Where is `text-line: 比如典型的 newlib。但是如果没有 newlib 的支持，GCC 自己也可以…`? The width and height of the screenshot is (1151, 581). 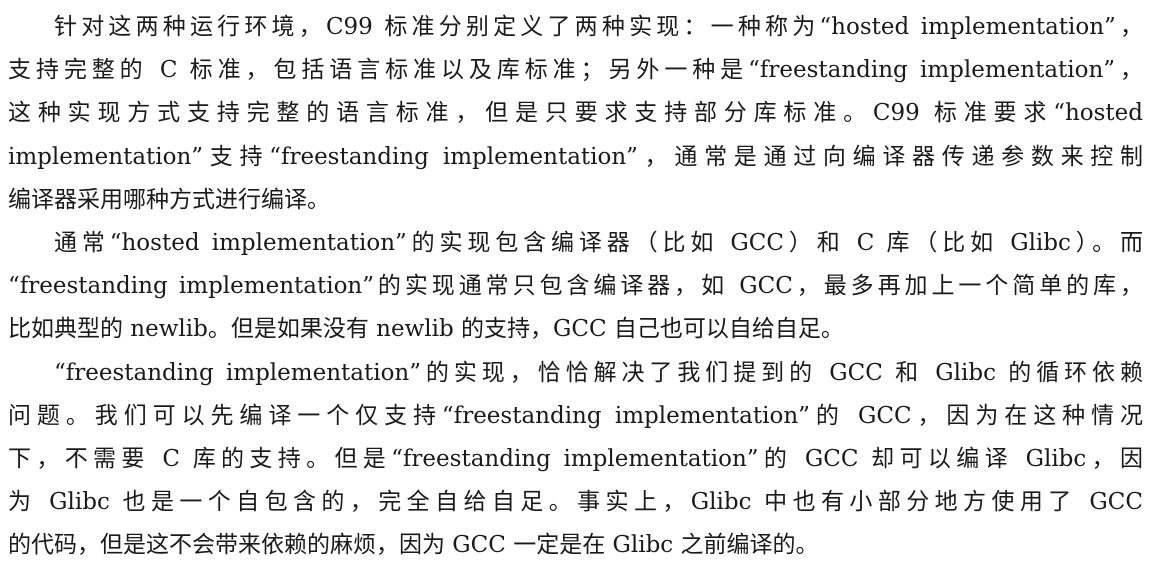
text-line: 比如典型的 newlib。但是如果没有 newlib 的支持，GCC 自己也可以… is located at coordinates (426, 329).